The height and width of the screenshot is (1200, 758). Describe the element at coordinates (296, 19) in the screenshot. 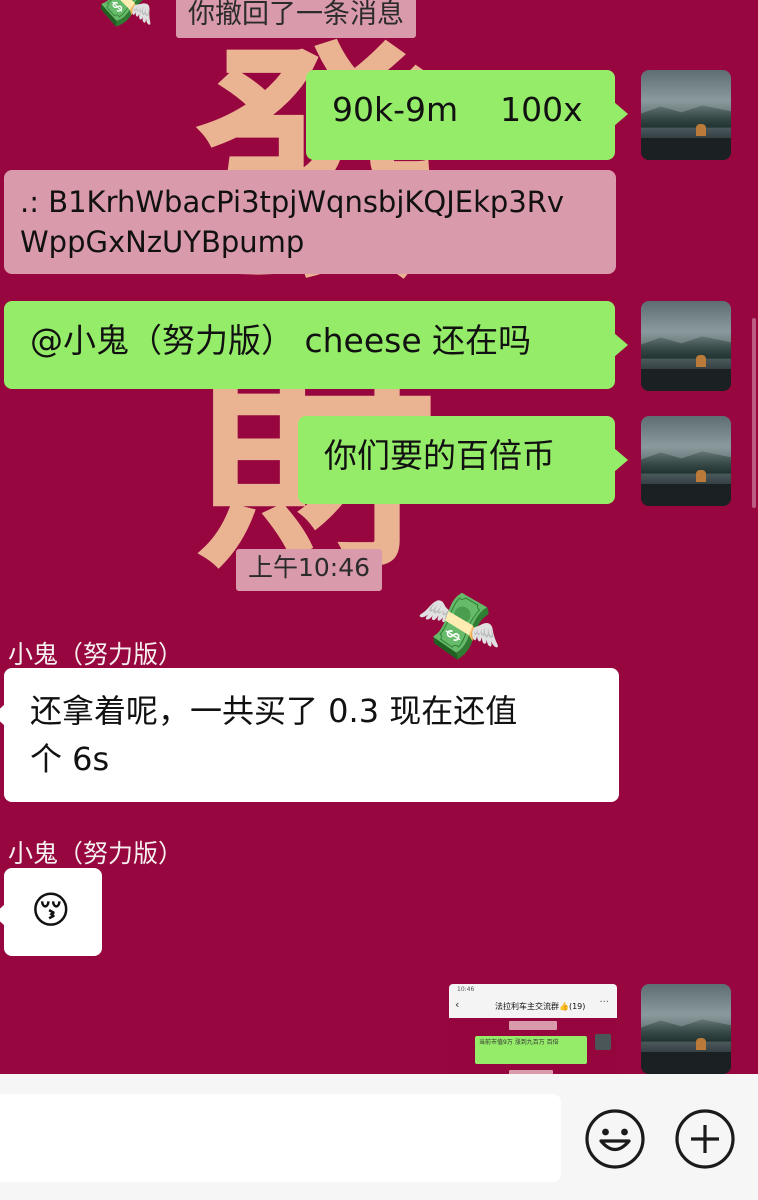

I see `recall-notice: 你撤回了一条消息` at that location.